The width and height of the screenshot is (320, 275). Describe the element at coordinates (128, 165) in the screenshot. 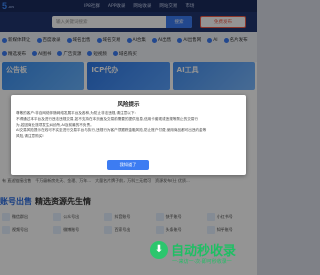

I see `confirm-button: 我知道了` at that location.